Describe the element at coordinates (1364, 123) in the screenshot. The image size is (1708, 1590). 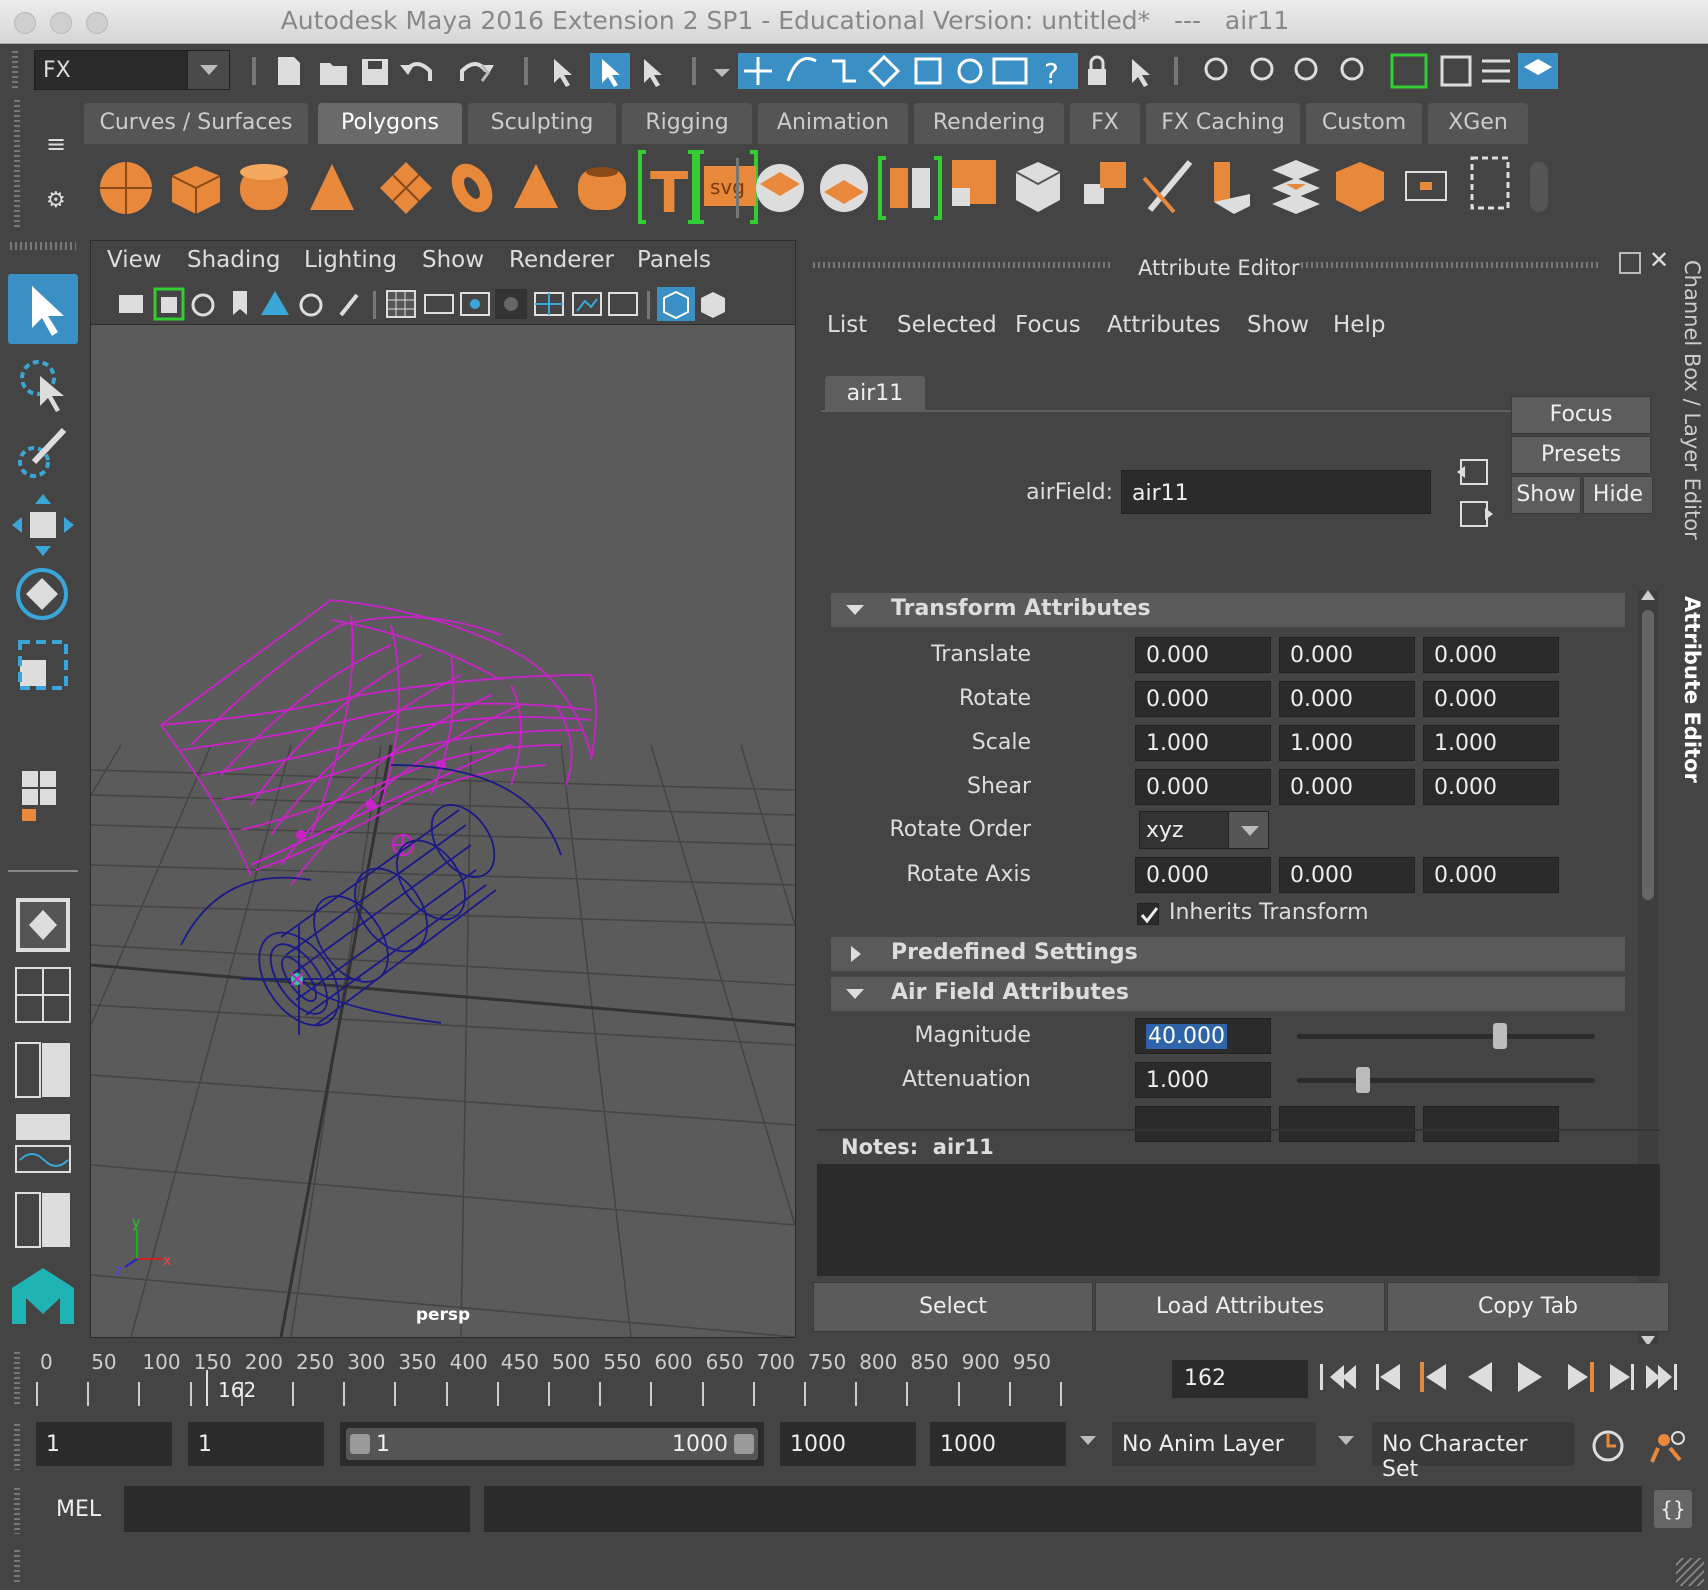
I see `shelf-tab-custom: Custom` at that location.